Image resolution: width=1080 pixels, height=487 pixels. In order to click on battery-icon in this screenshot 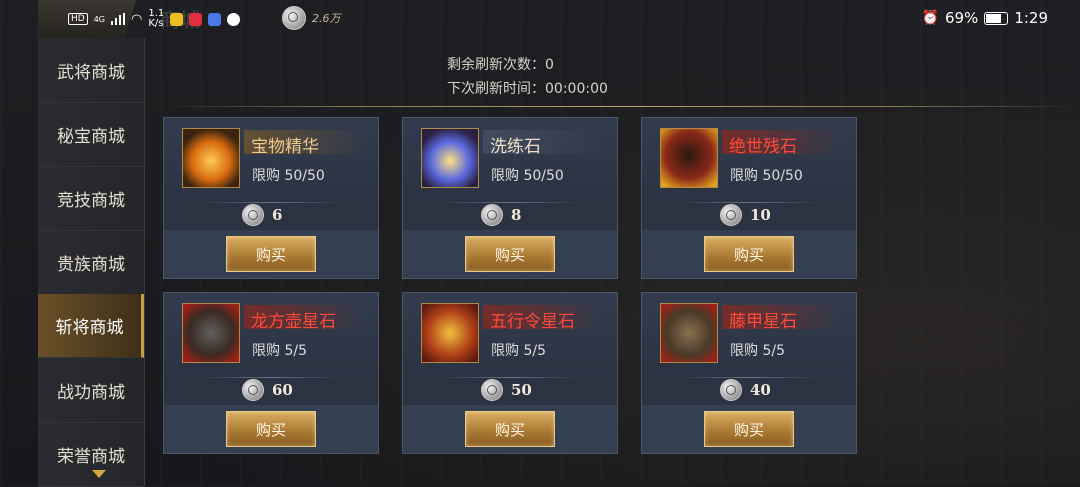, I will do `click(996, 18)`.